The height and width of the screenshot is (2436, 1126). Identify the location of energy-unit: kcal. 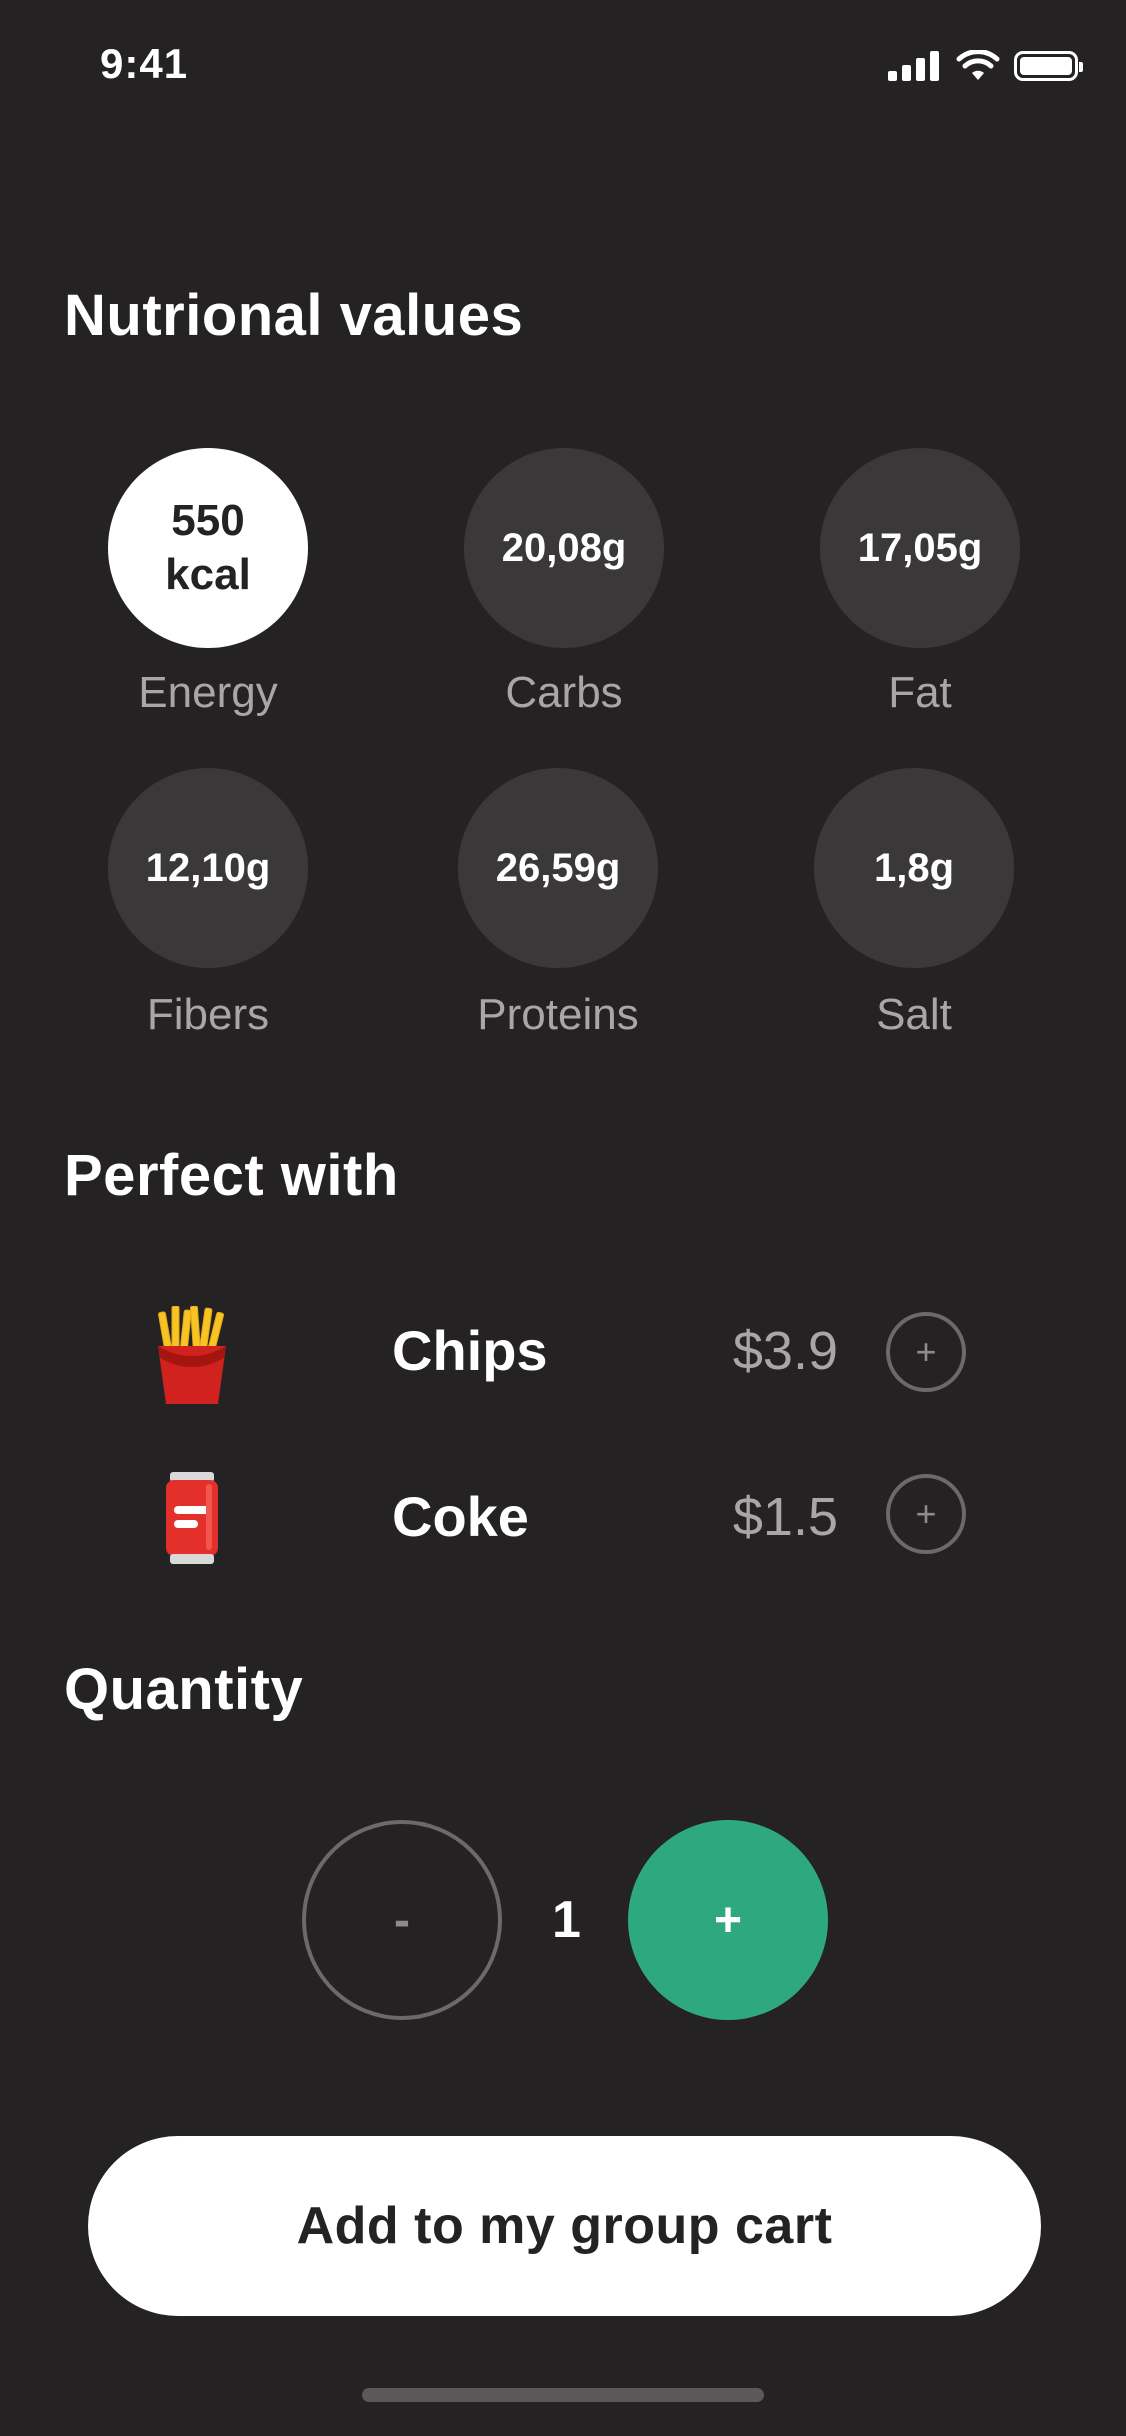
(208, 574).